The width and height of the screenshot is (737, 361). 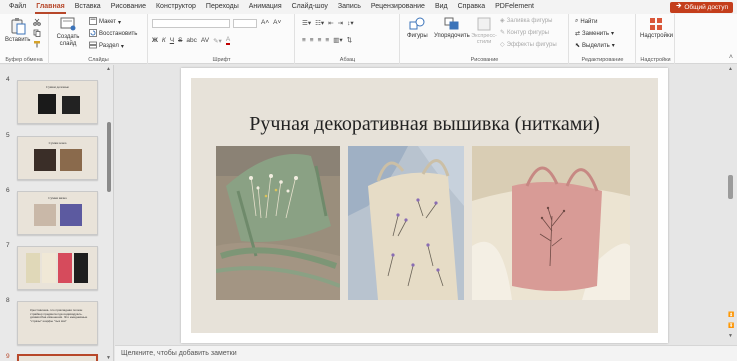 I want to click on thumbnail-title: Сумки деловые, so click(x=57, y=87).